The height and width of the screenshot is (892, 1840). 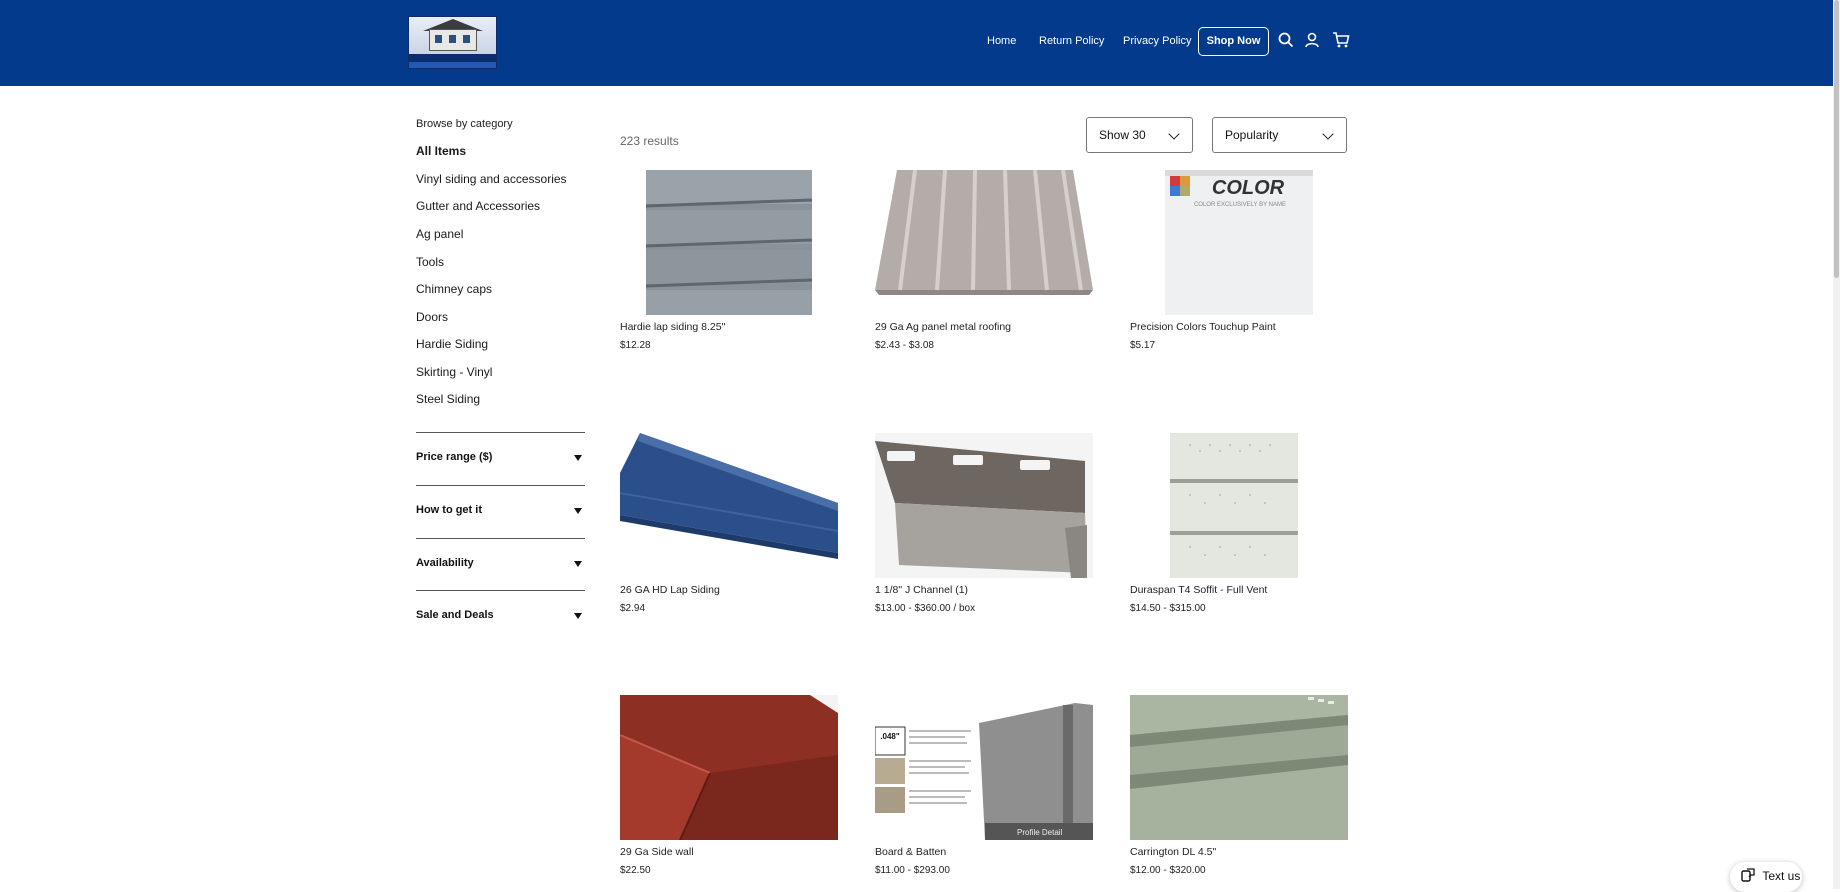 I want to click on account-icon, so click(x=1312, y=40).